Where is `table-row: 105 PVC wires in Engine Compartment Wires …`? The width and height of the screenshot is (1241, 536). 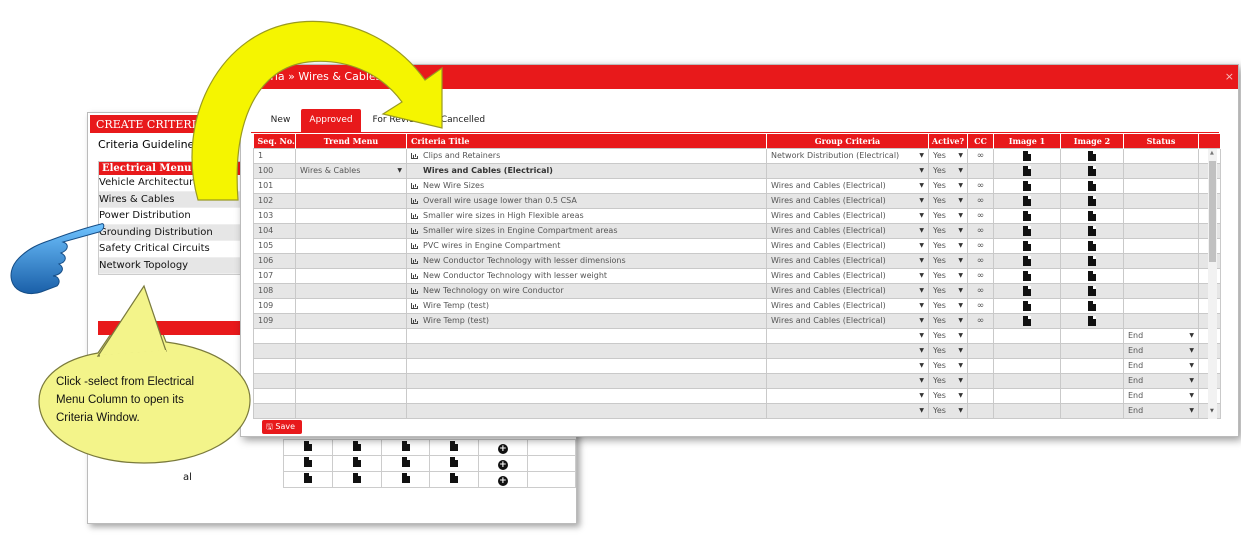
table-row: 105 PVC wires in Engine Compartment Wires … is located at coordinates (737, 245).